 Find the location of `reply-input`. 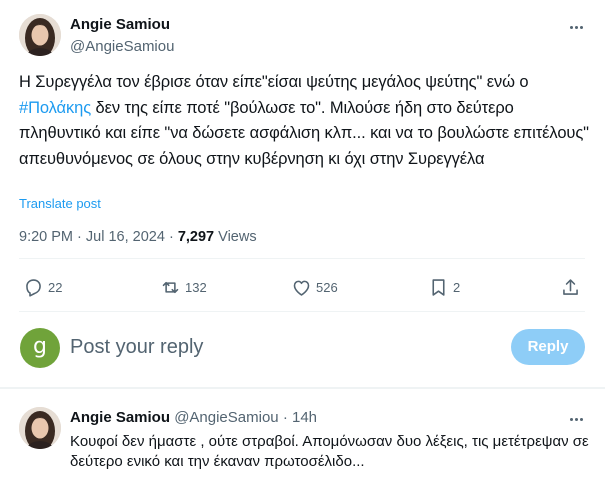

reply-input is located at coordinates (280, 347).